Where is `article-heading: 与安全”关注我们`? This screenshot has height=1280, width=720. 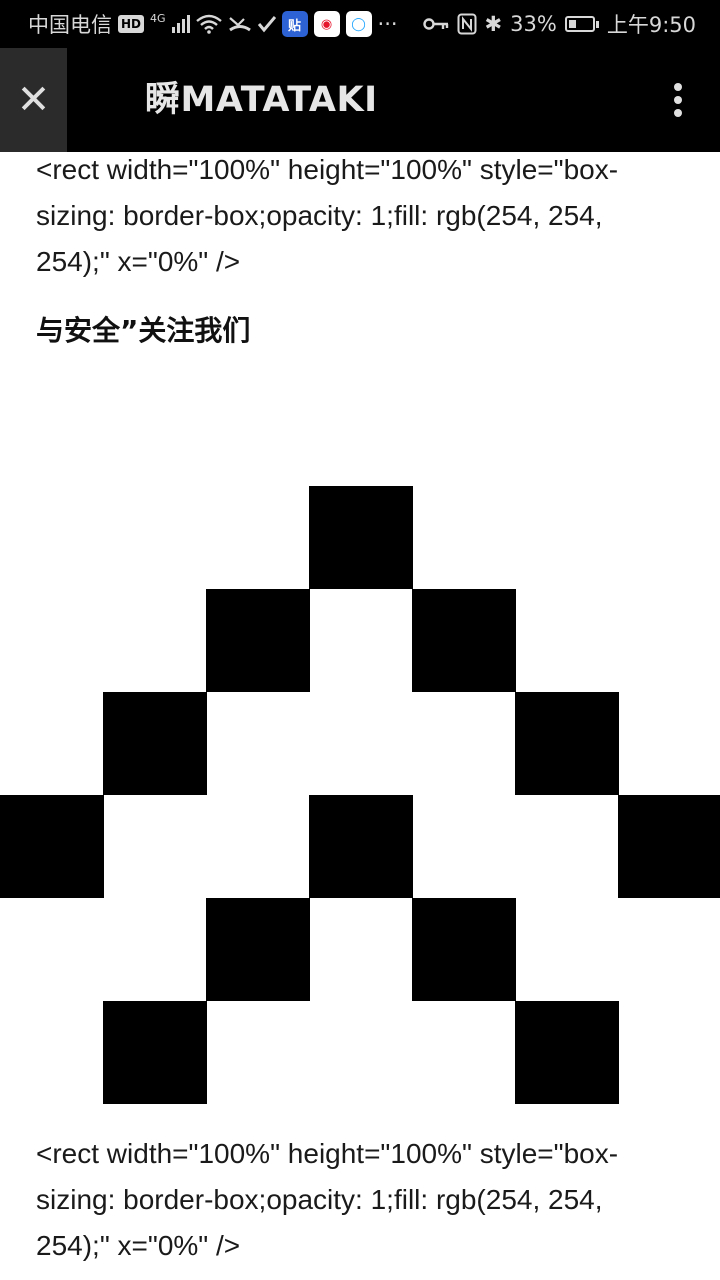
article-heading: 与安全”关注我们 is located at coordinates (143, 330).